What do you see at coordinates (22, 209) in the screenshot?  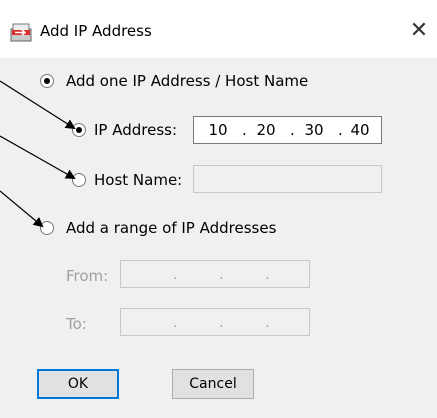 I see `arrow-add-range` at bounding box center [22, 209].